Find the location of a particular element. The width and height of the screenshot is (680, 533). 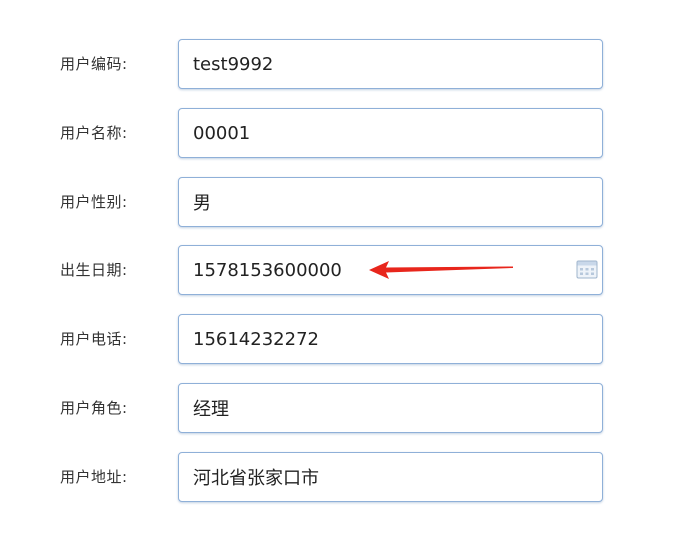

user-address-input is located at coordinates (390, 477).